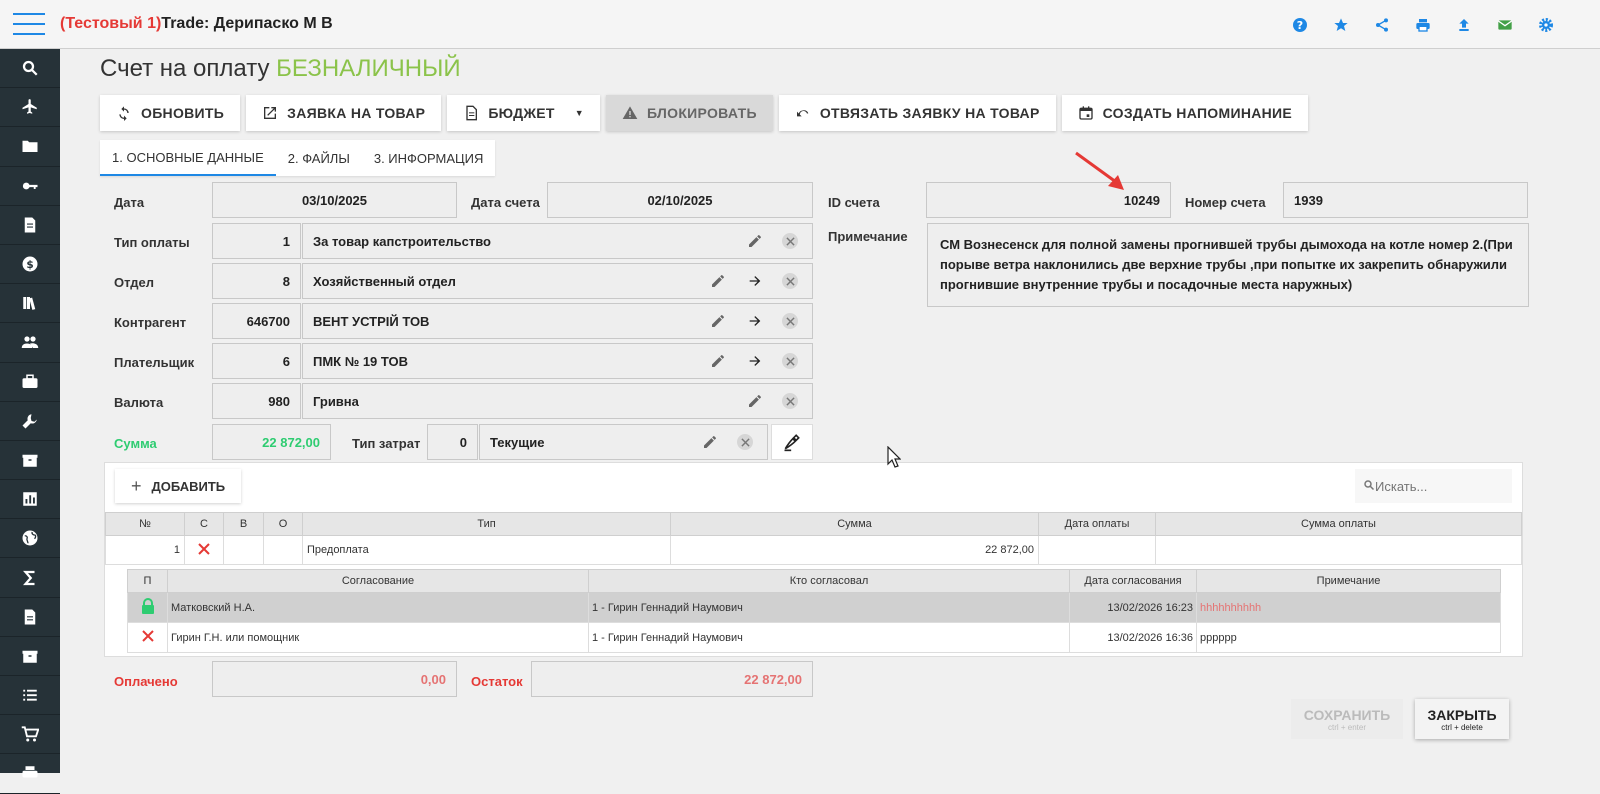  I want to click on reminder-button: СОЗДАТЬ НАПОМИНАНИЕ, so click(1185, 113).